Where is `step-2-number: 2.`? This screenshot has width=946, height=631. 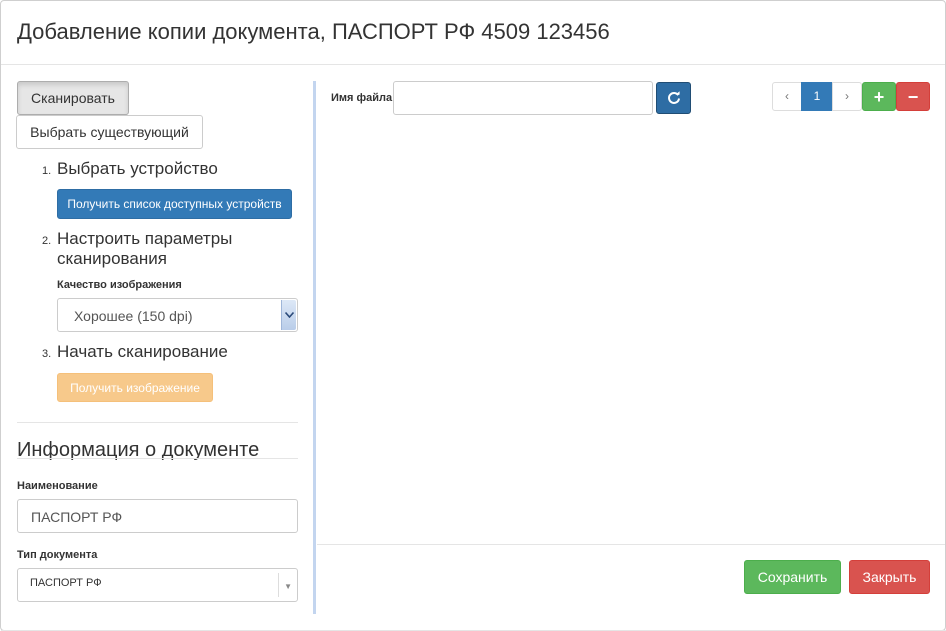
step-2-number: 2. is located at coordinates (47, 241).